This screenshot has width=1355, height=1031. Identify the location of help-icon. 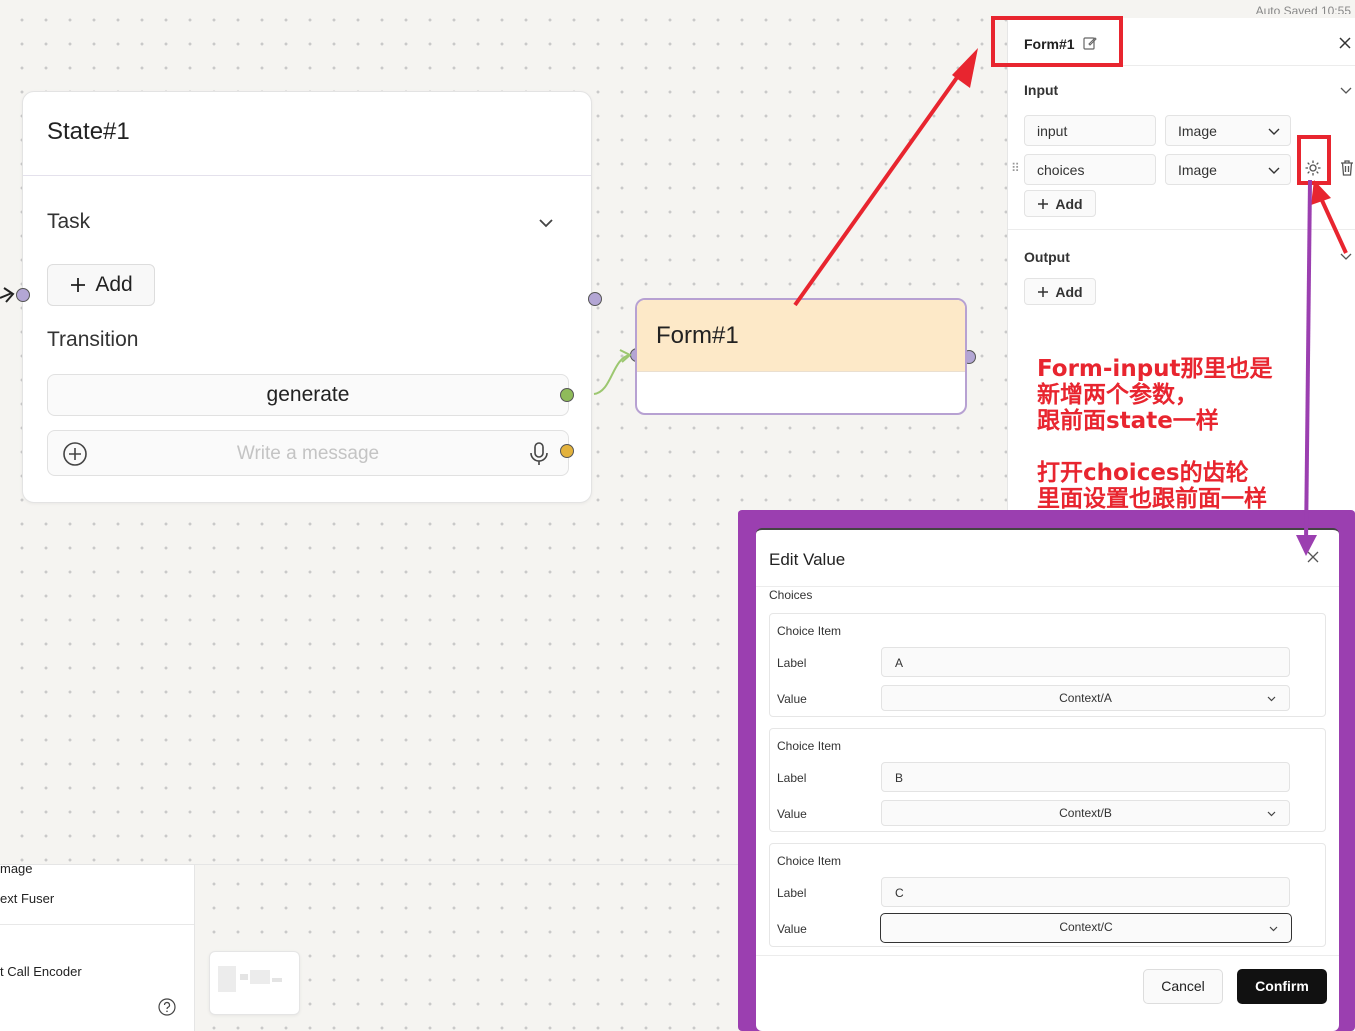
(167, 1007).